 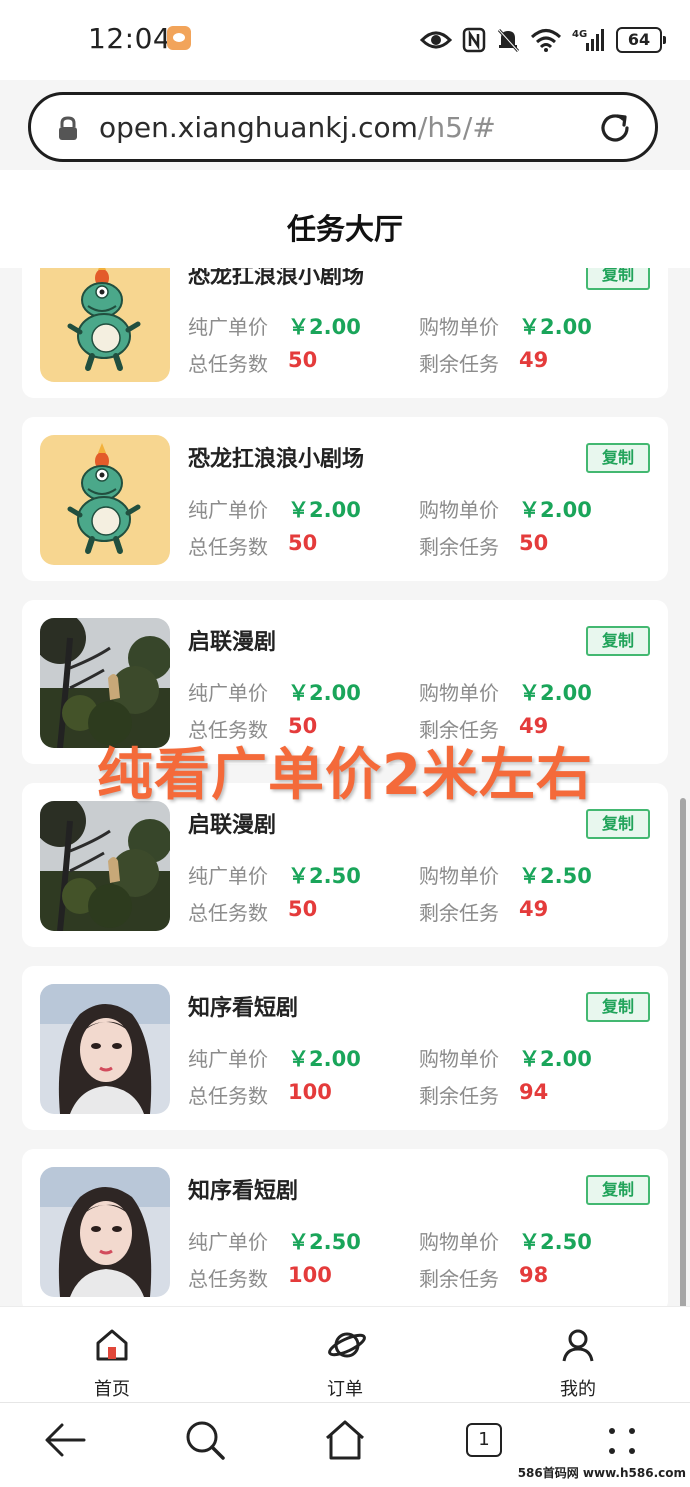 What do you see at coordinates (65, 1440) in the screenshot?
I see `back-arrow-icon` at bounding box center [65, 1440].